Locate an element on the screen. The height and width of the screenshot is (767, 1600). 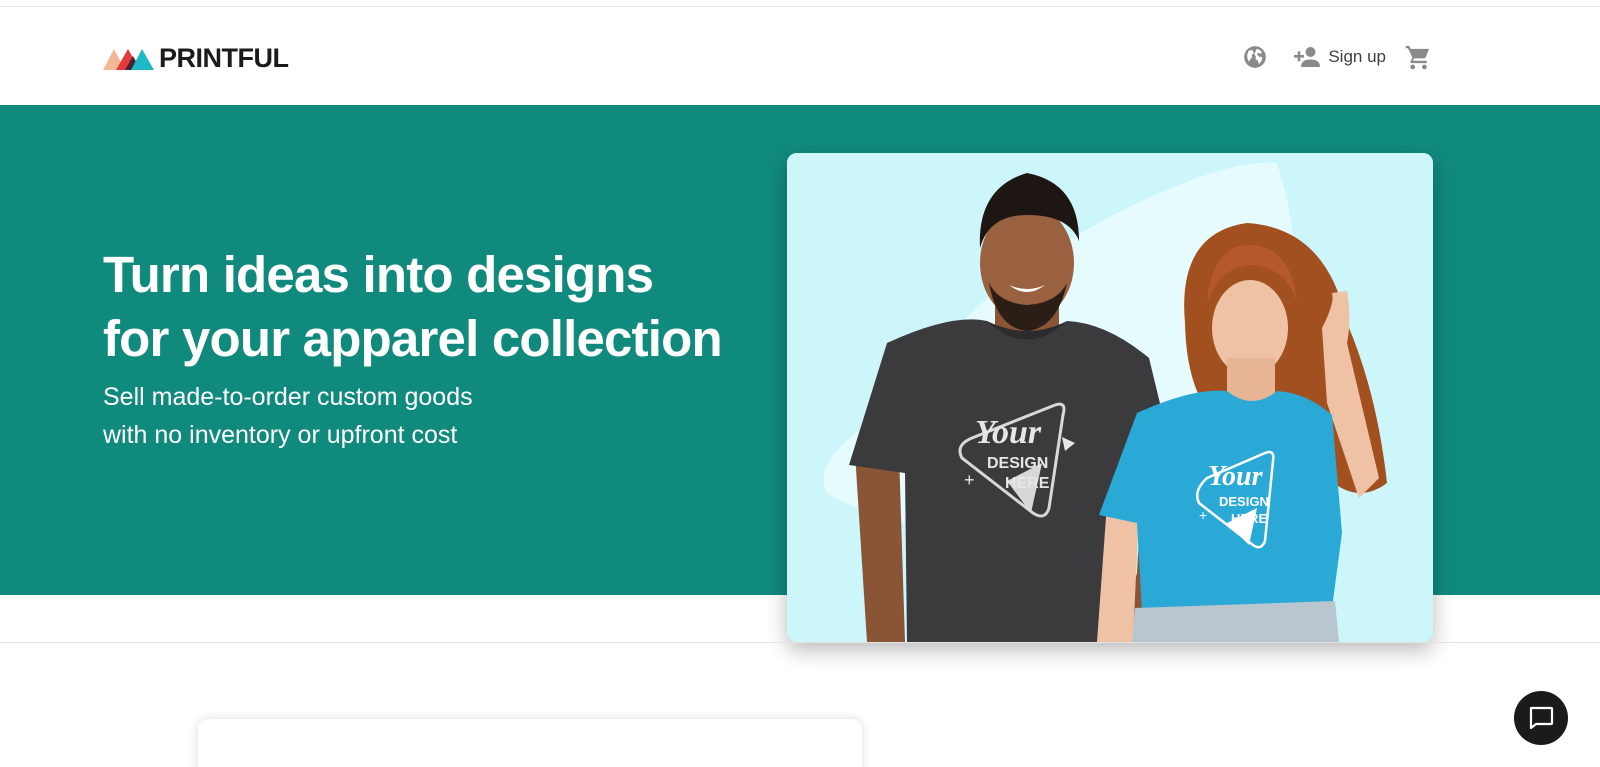
signup-label: Sign up is located at coordinates (1357, 56).